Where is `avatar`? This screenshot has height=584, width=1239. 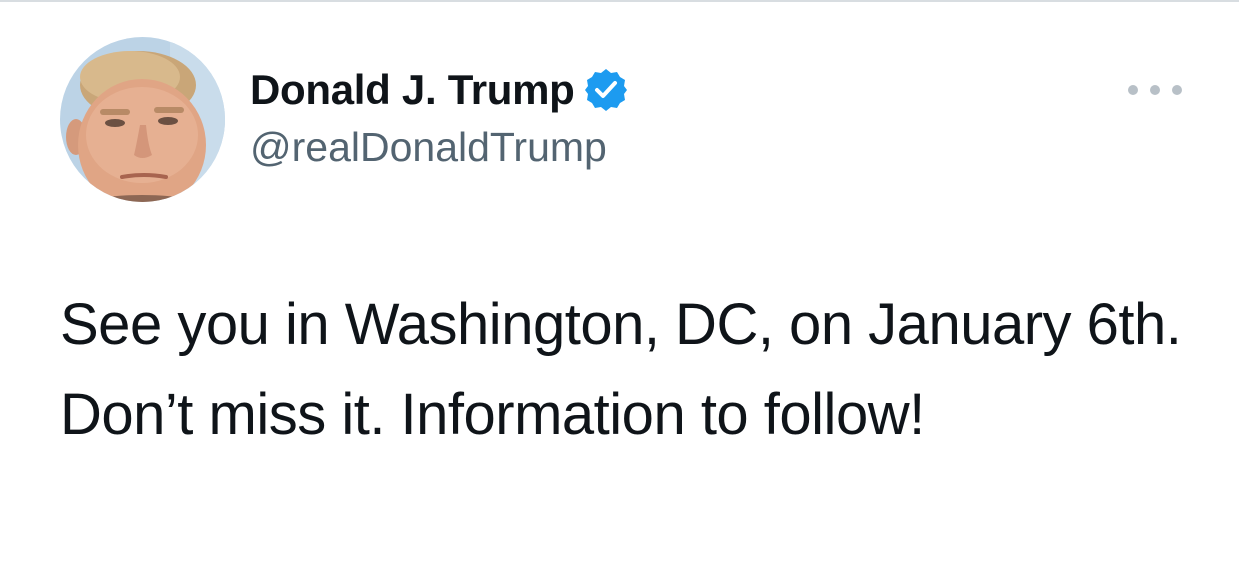 avatar is located at coordinates (142, 119).